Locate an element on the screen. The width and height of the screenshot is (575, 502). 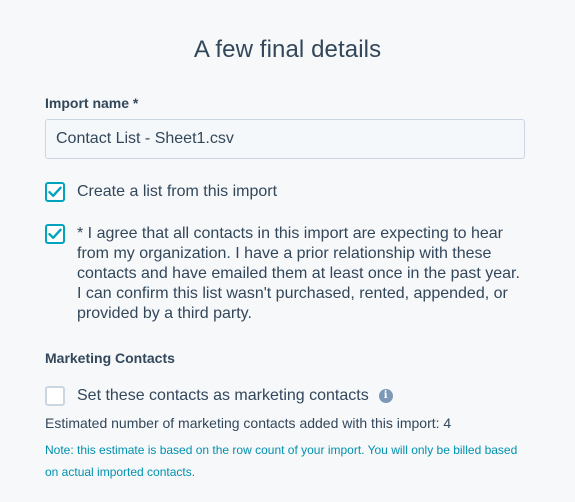
create-list-option: Create a list from this import is located at coordinates (161, 192).